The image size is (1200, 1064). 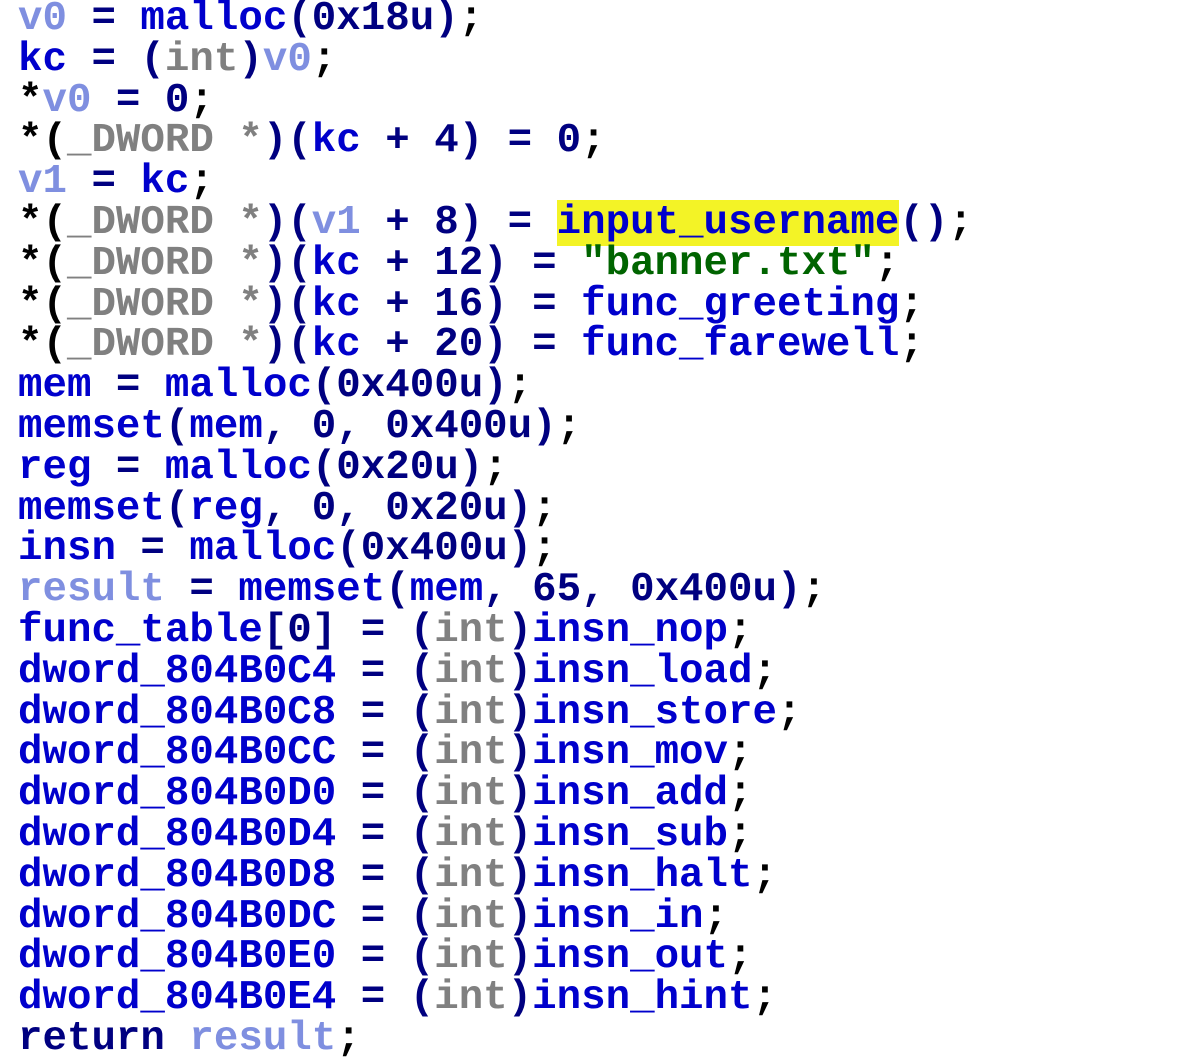 I want to click on code-line: *(_DWORD *)(v1 + 8) = input_username();, so click(x=495, y=222).